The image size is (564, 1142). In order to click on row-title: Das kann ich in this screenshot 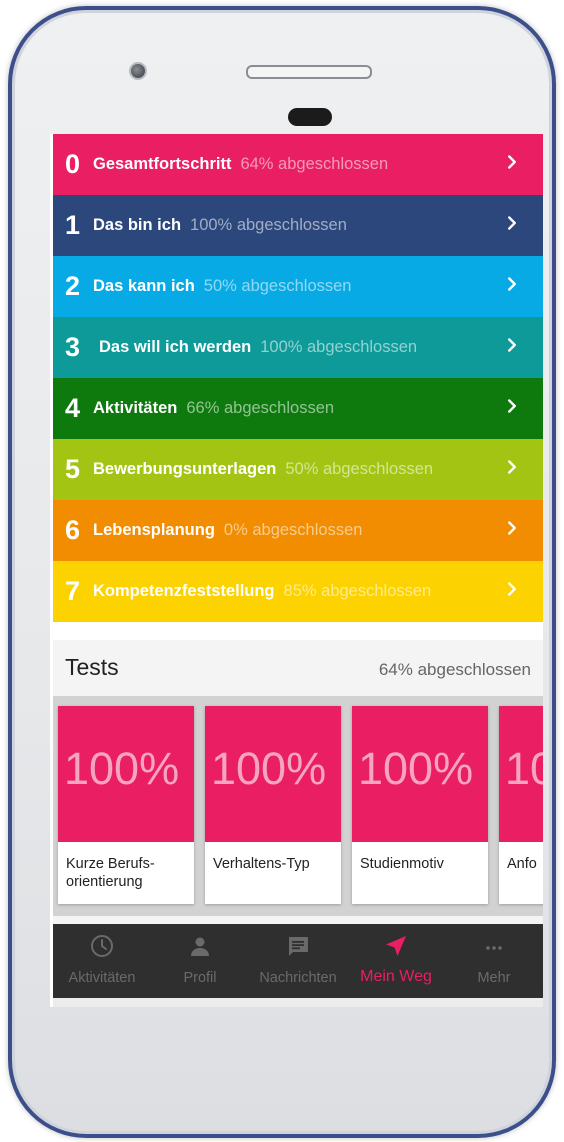, I will do `click(144, 286)`.